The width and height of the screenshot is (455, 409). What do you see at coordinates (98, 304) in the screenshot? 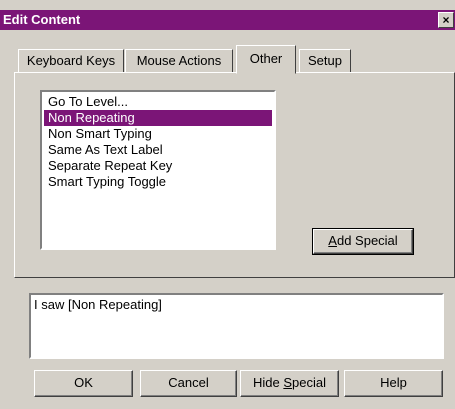
I see `content-text: I saw [Non Repeating]` at bounding box center [98, 304].